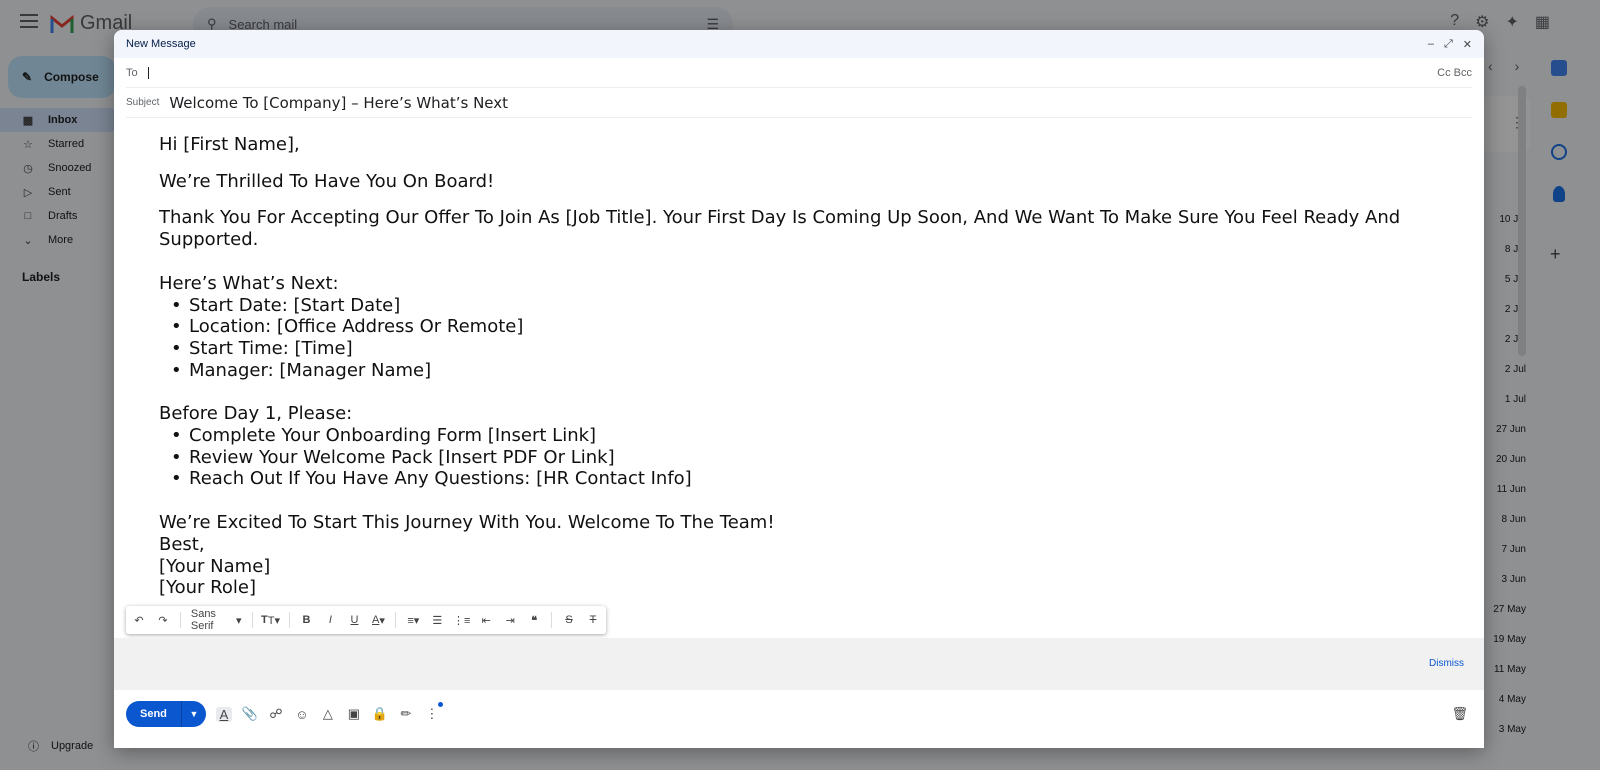 This screenshot has height=770, width=1600. What do you see at coordinates (223, 714) in the screenshot?
I see `formatting-options-icon: A` at bounding box center [223, 714].